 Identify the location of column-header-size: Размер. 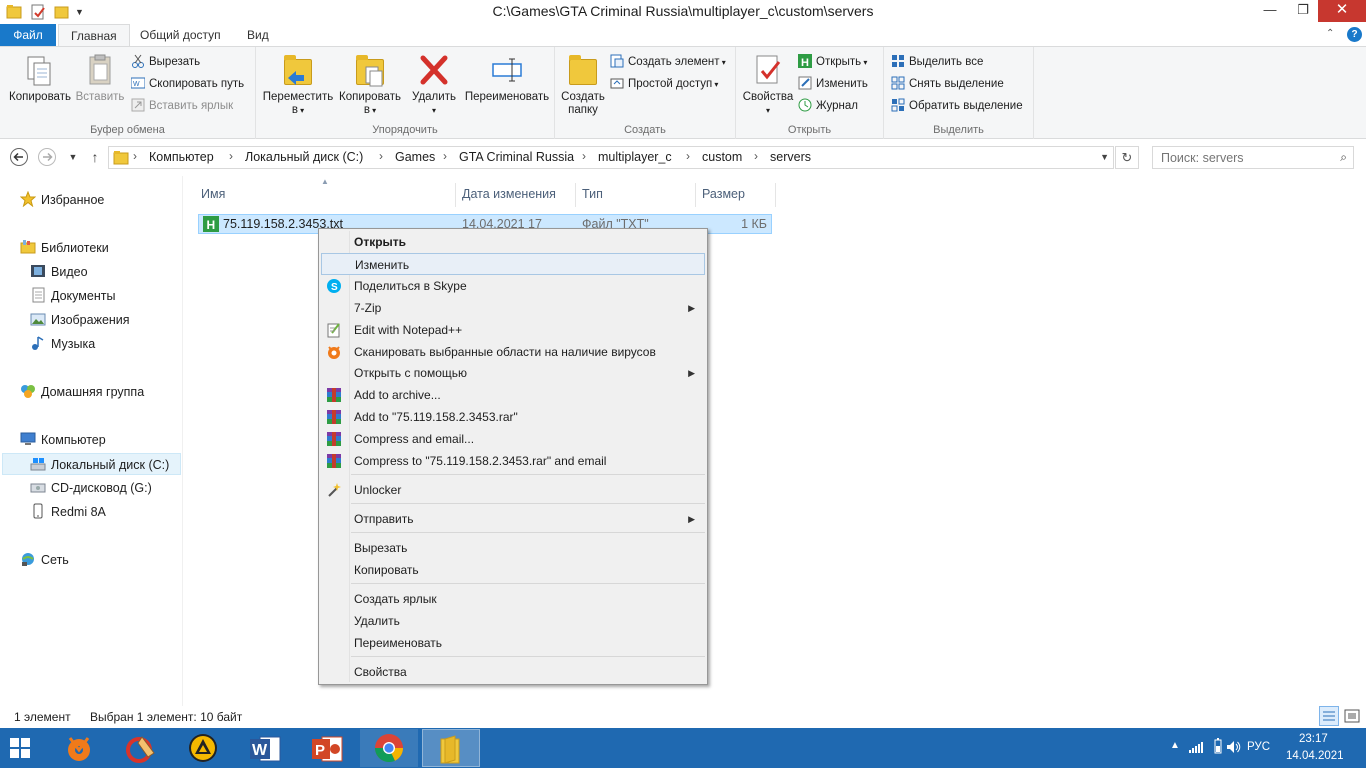
(736, 195).